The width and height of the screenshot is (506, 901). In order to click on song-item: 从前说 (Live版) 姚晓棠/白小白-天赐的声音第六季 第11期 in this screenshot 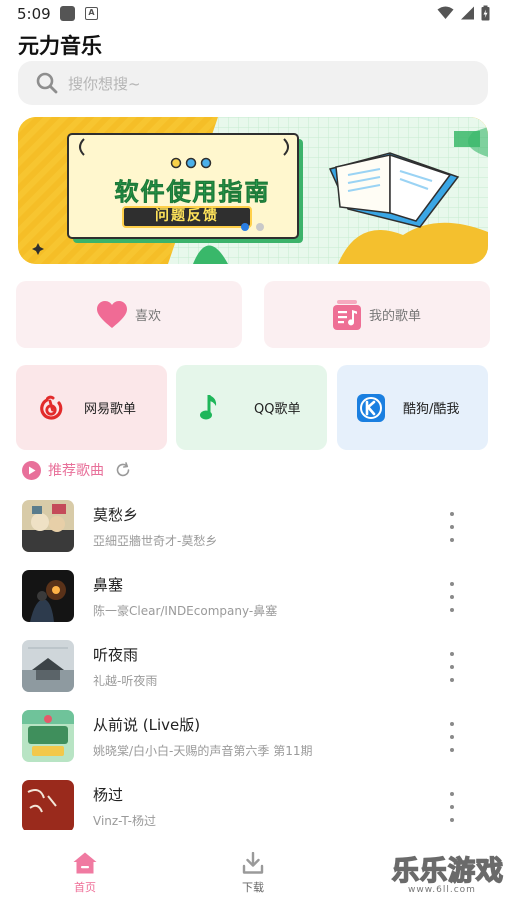, I will do `click(253, 745)`.